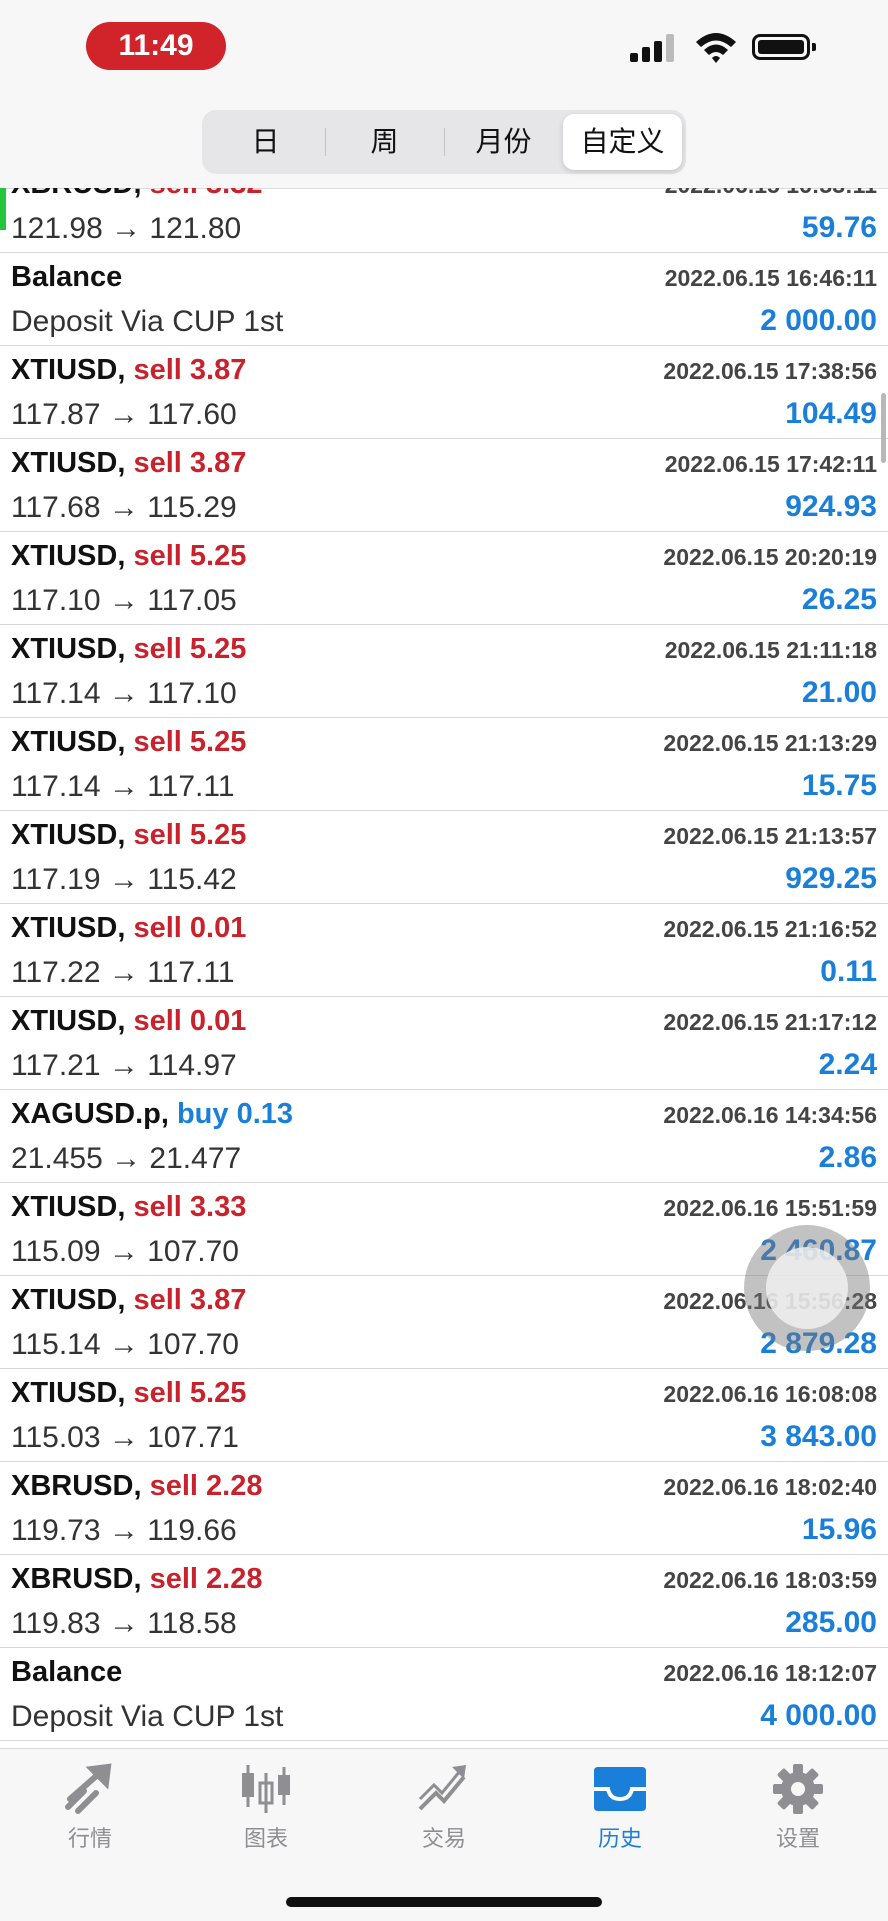 The width and height of the screenshot is (888, 1921). Describe the element at coordinates (818, 1715) in the screenshot. I see `deal-profit: 4 000.00` at that location.